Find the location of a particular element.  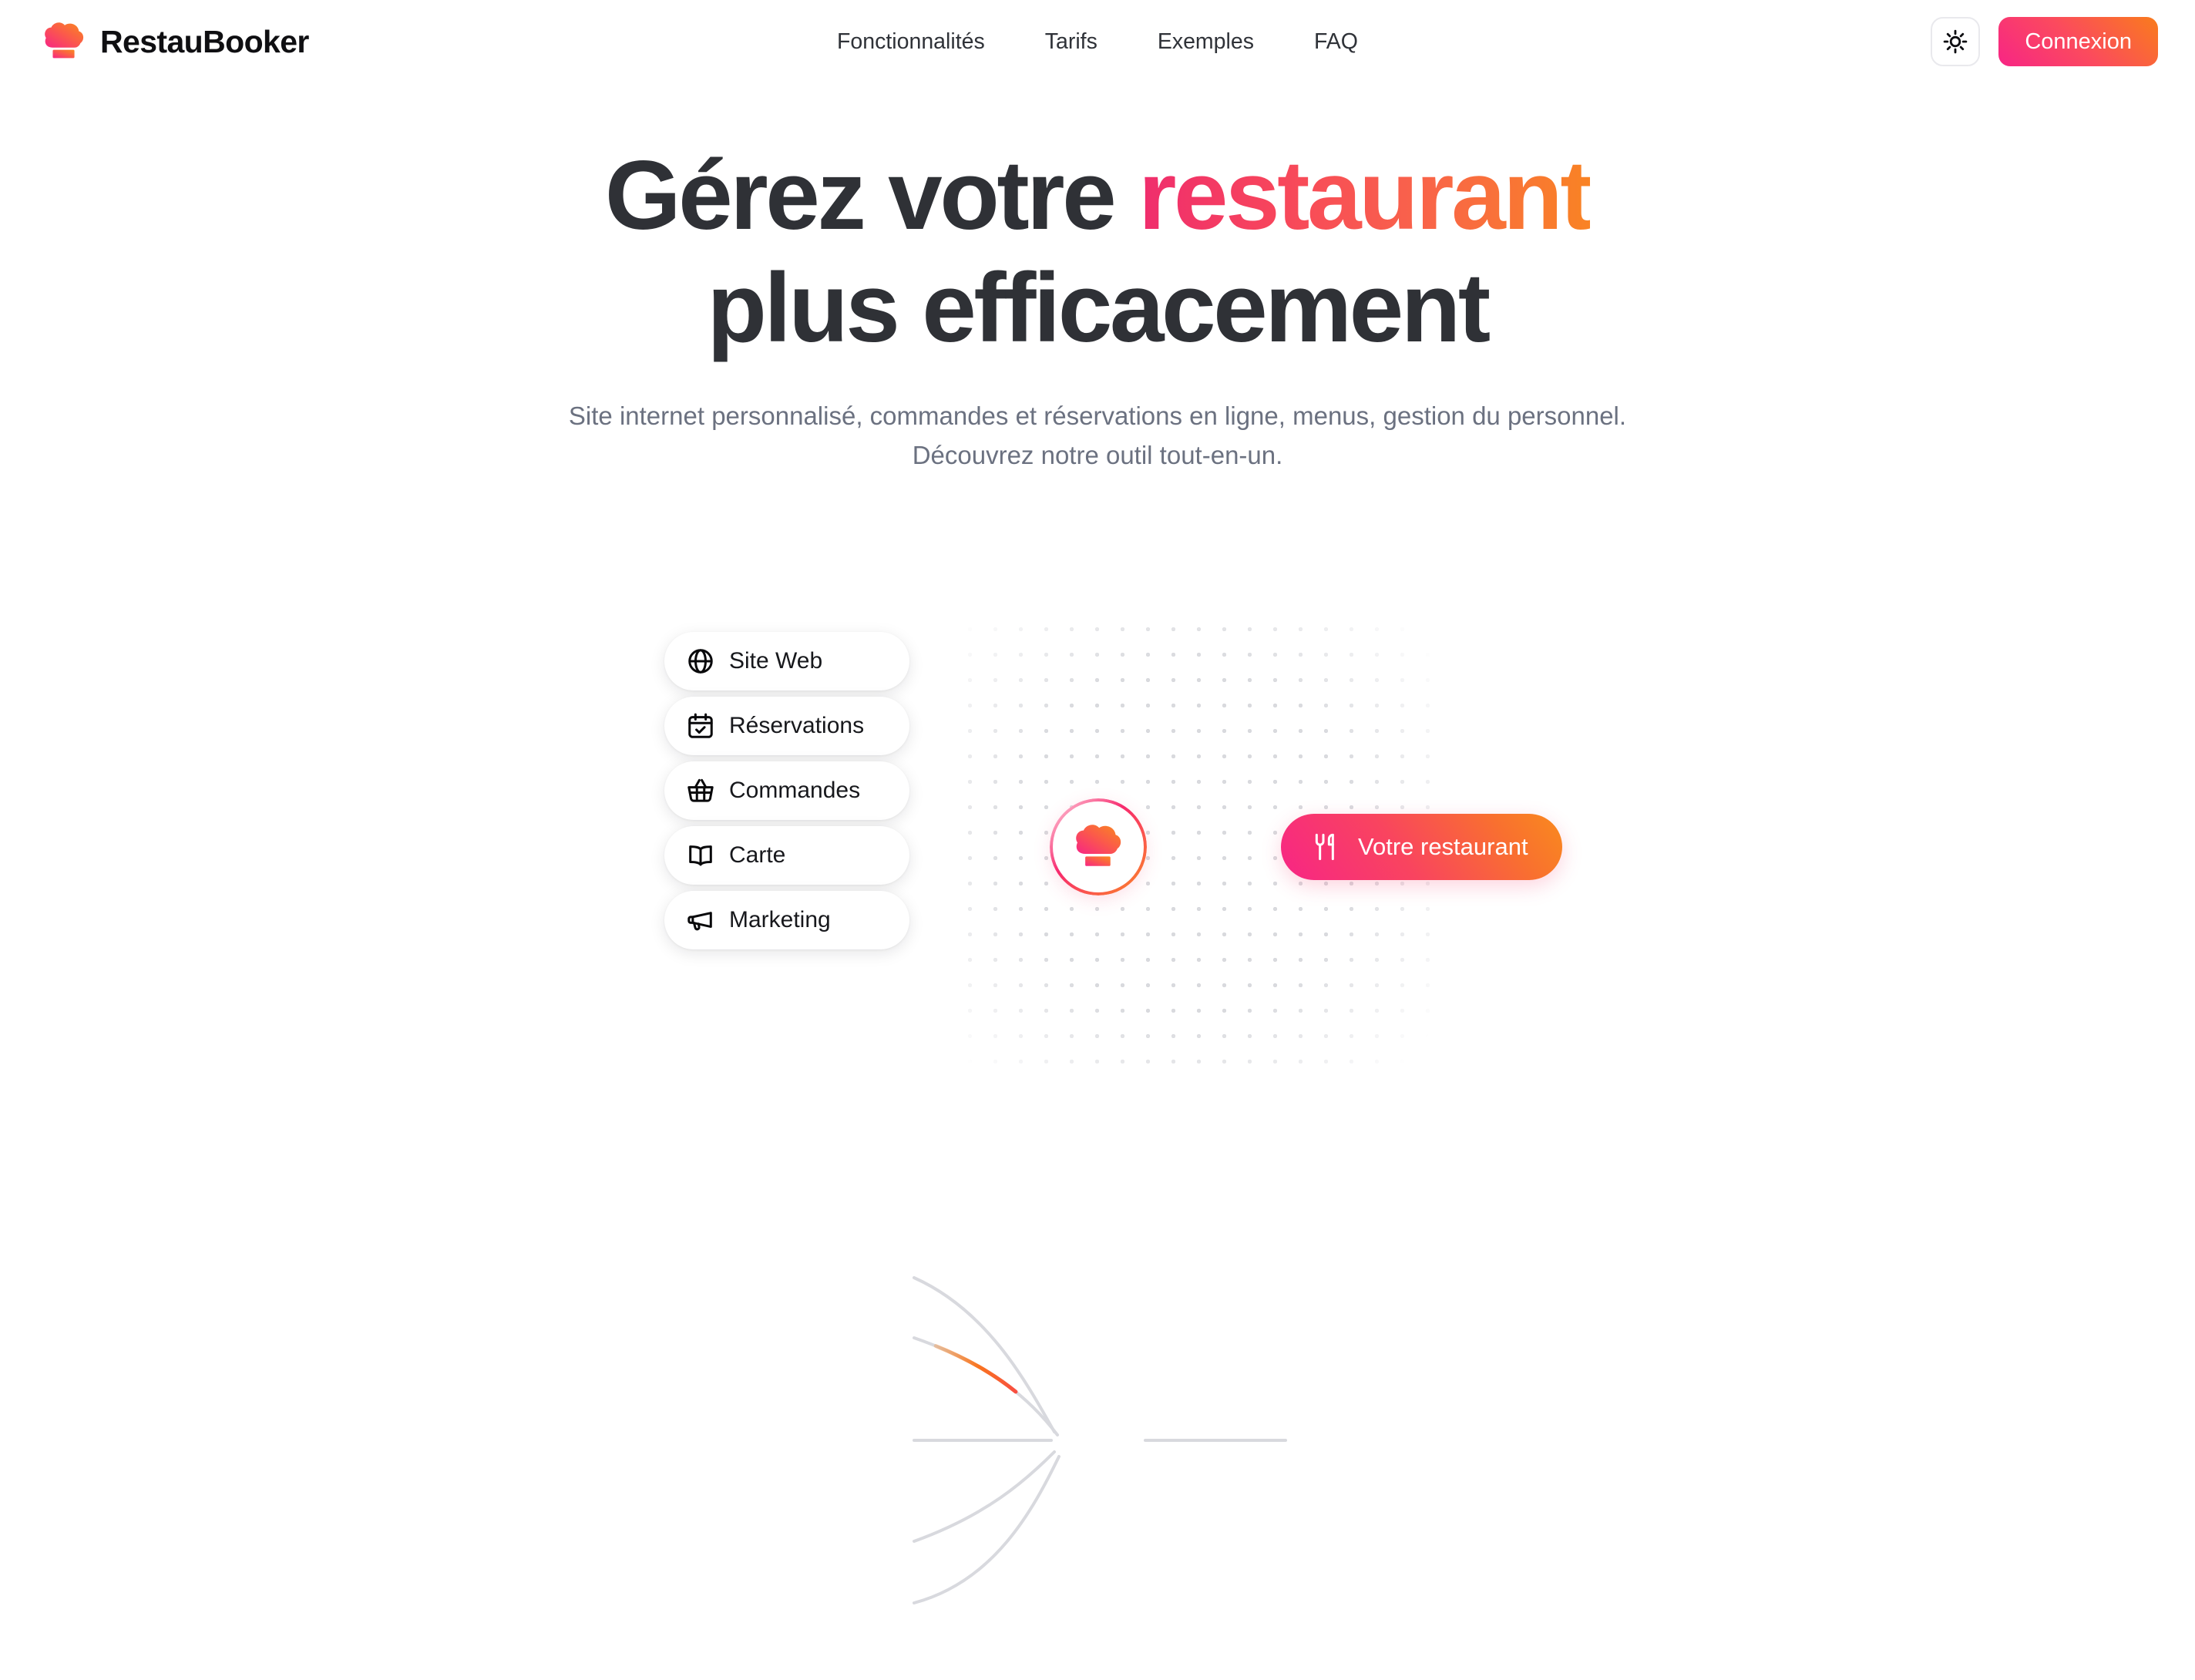

feature-pill-reservations: Réservations is located at coordinates (786, 726).